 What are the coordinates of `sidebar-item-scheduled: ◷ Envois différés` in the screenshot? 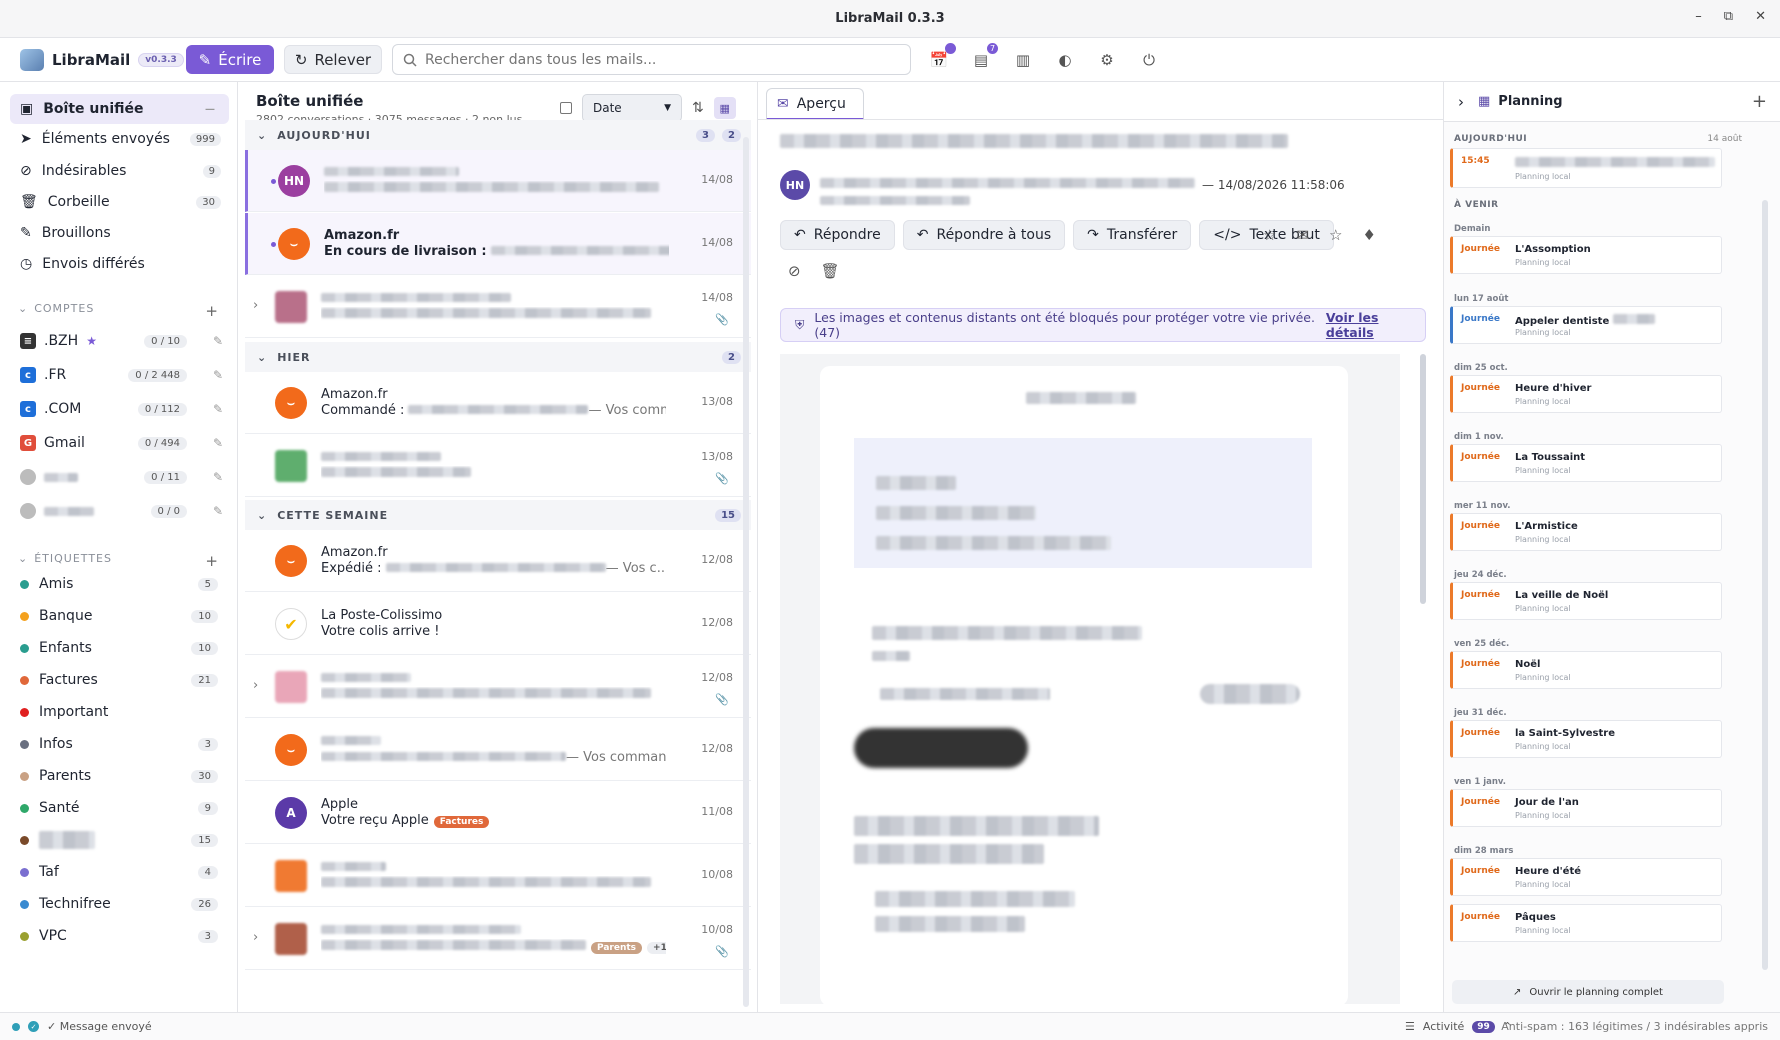 It's located at (119, 264).